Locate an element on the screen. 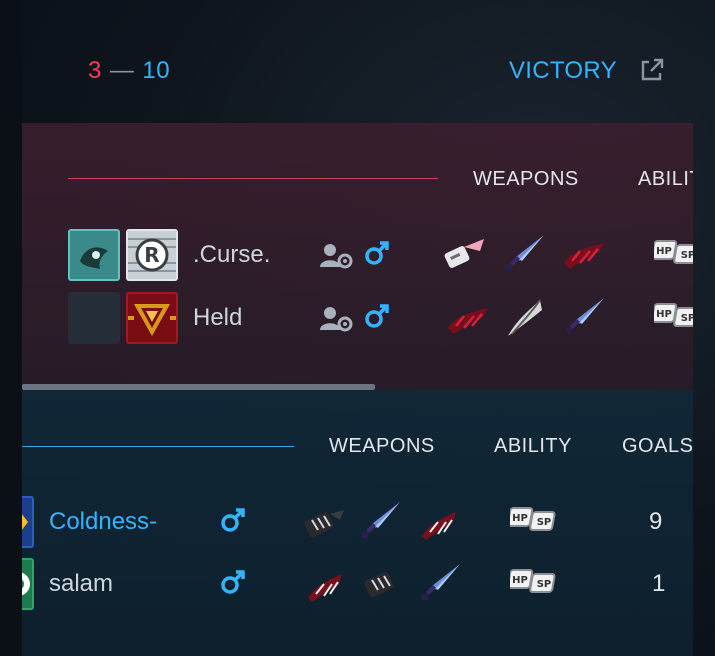  score-red: 3 is located at coordinates (95, 70).